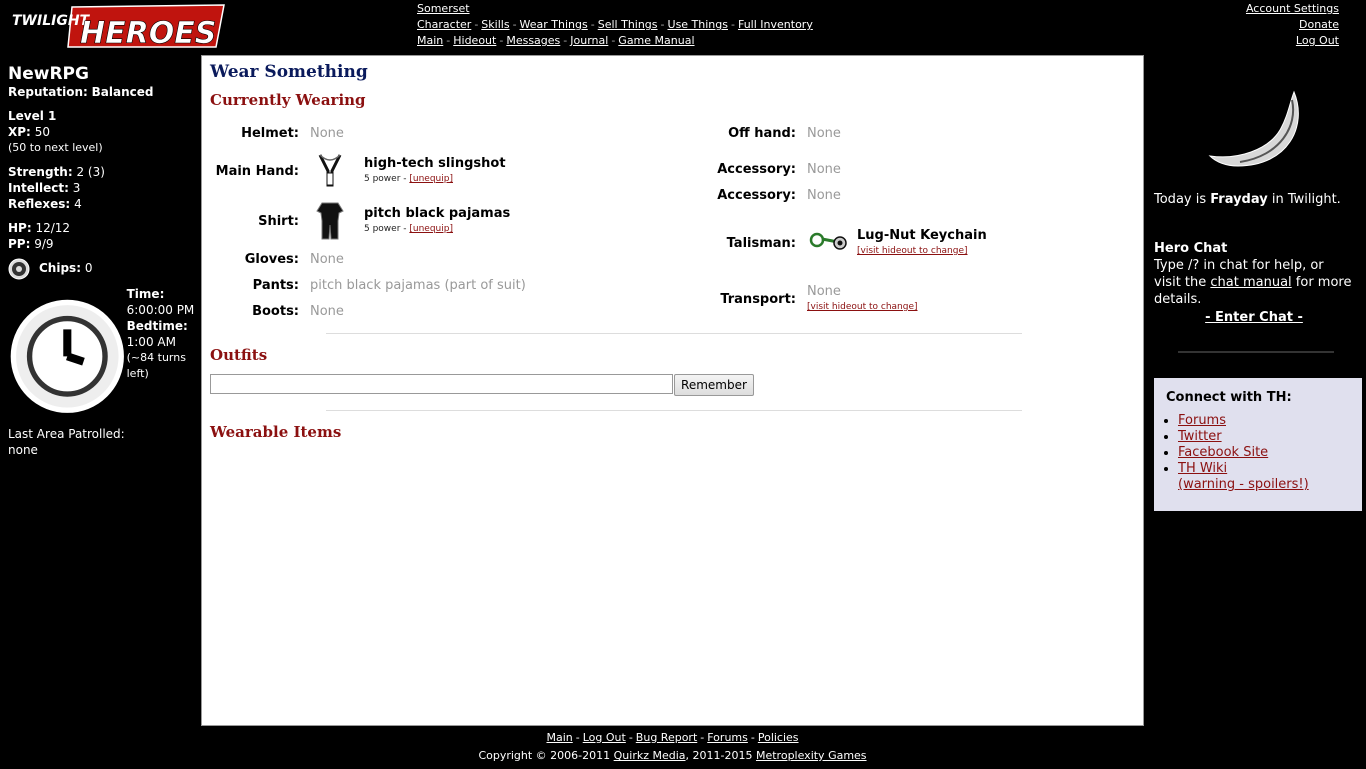  What do you see at coordinates (160, 310) in the screenshot?
I see `time-value: 6:00:00 PM` at bounding box center [160, 310].